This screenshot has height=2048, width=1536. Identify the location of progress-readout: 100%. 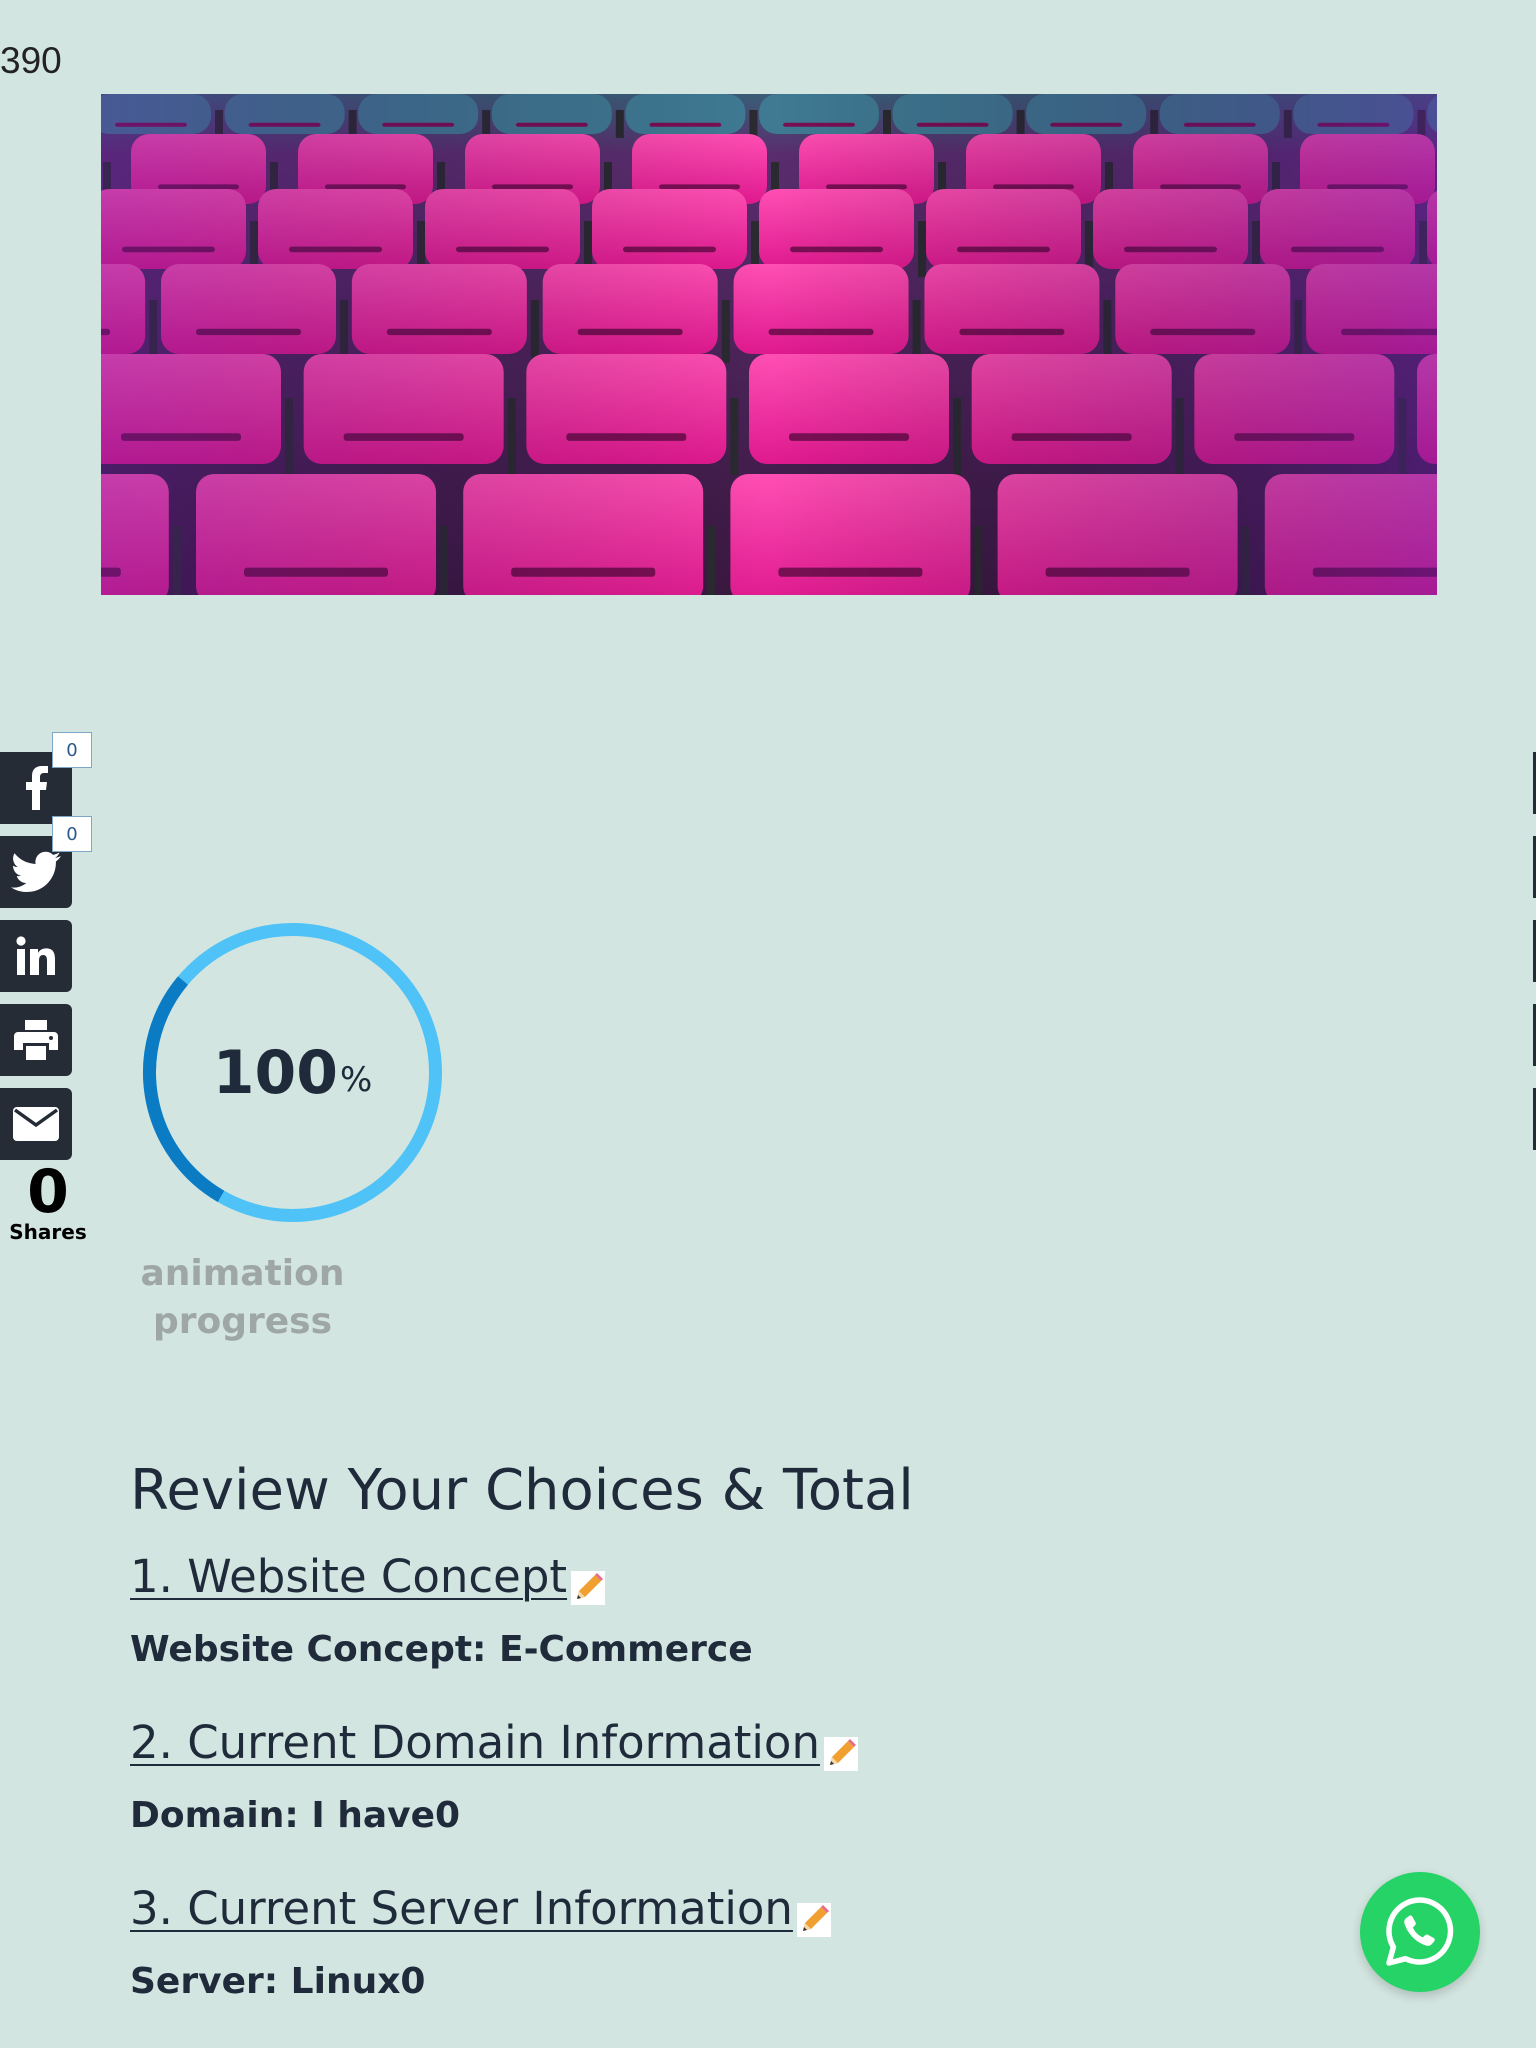
(292, 1072).